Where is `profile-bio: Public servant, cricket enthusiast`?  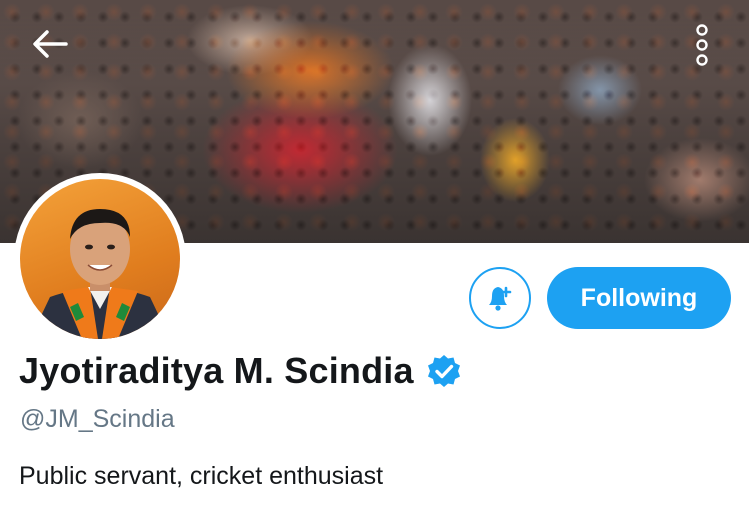 profile-bio: Public servant, cricket enthusiast is located at coordinates (201, 476).